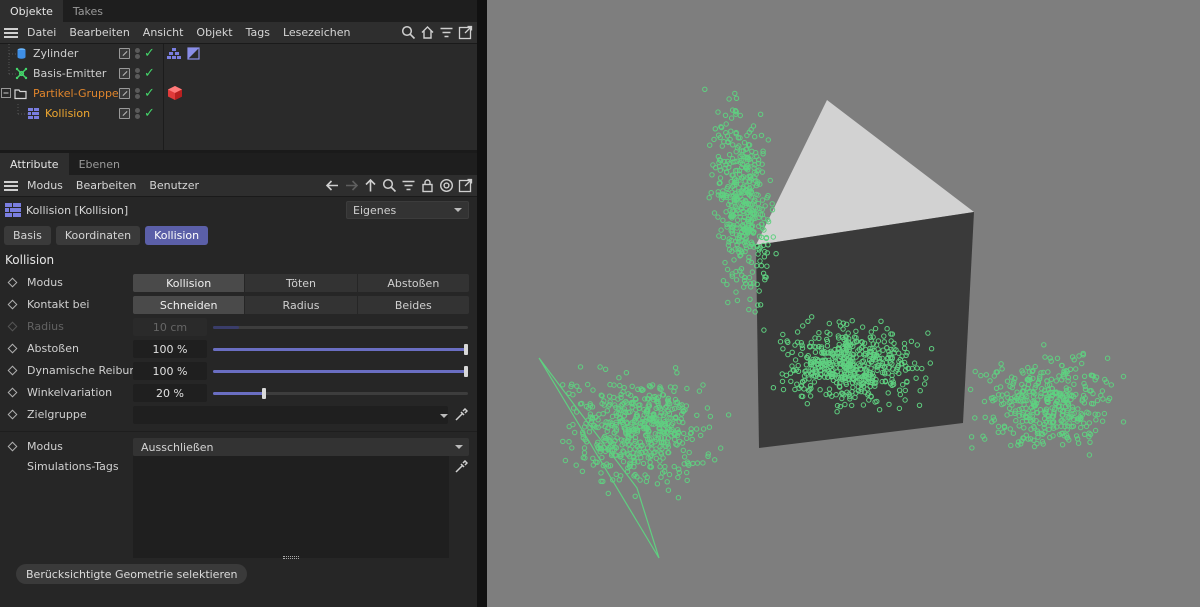  I want to click on collapse-toggle-icon, so click(6, 93).